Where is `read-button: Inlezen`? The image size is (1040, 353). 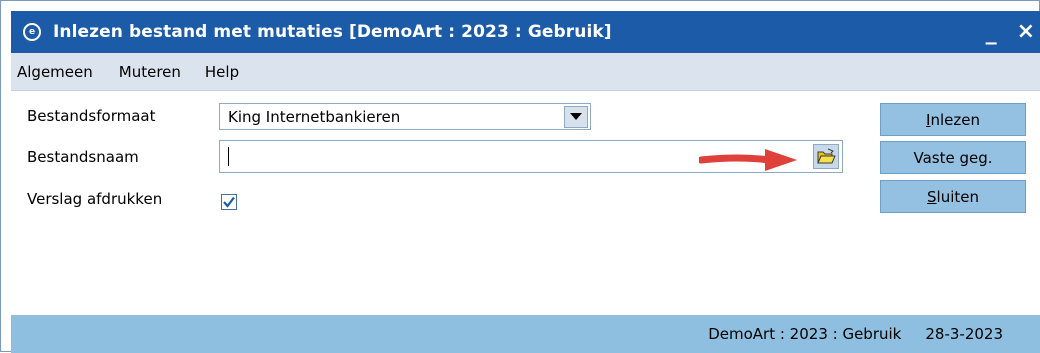
read-button: Inlezen is located at coordinates (953, 119).